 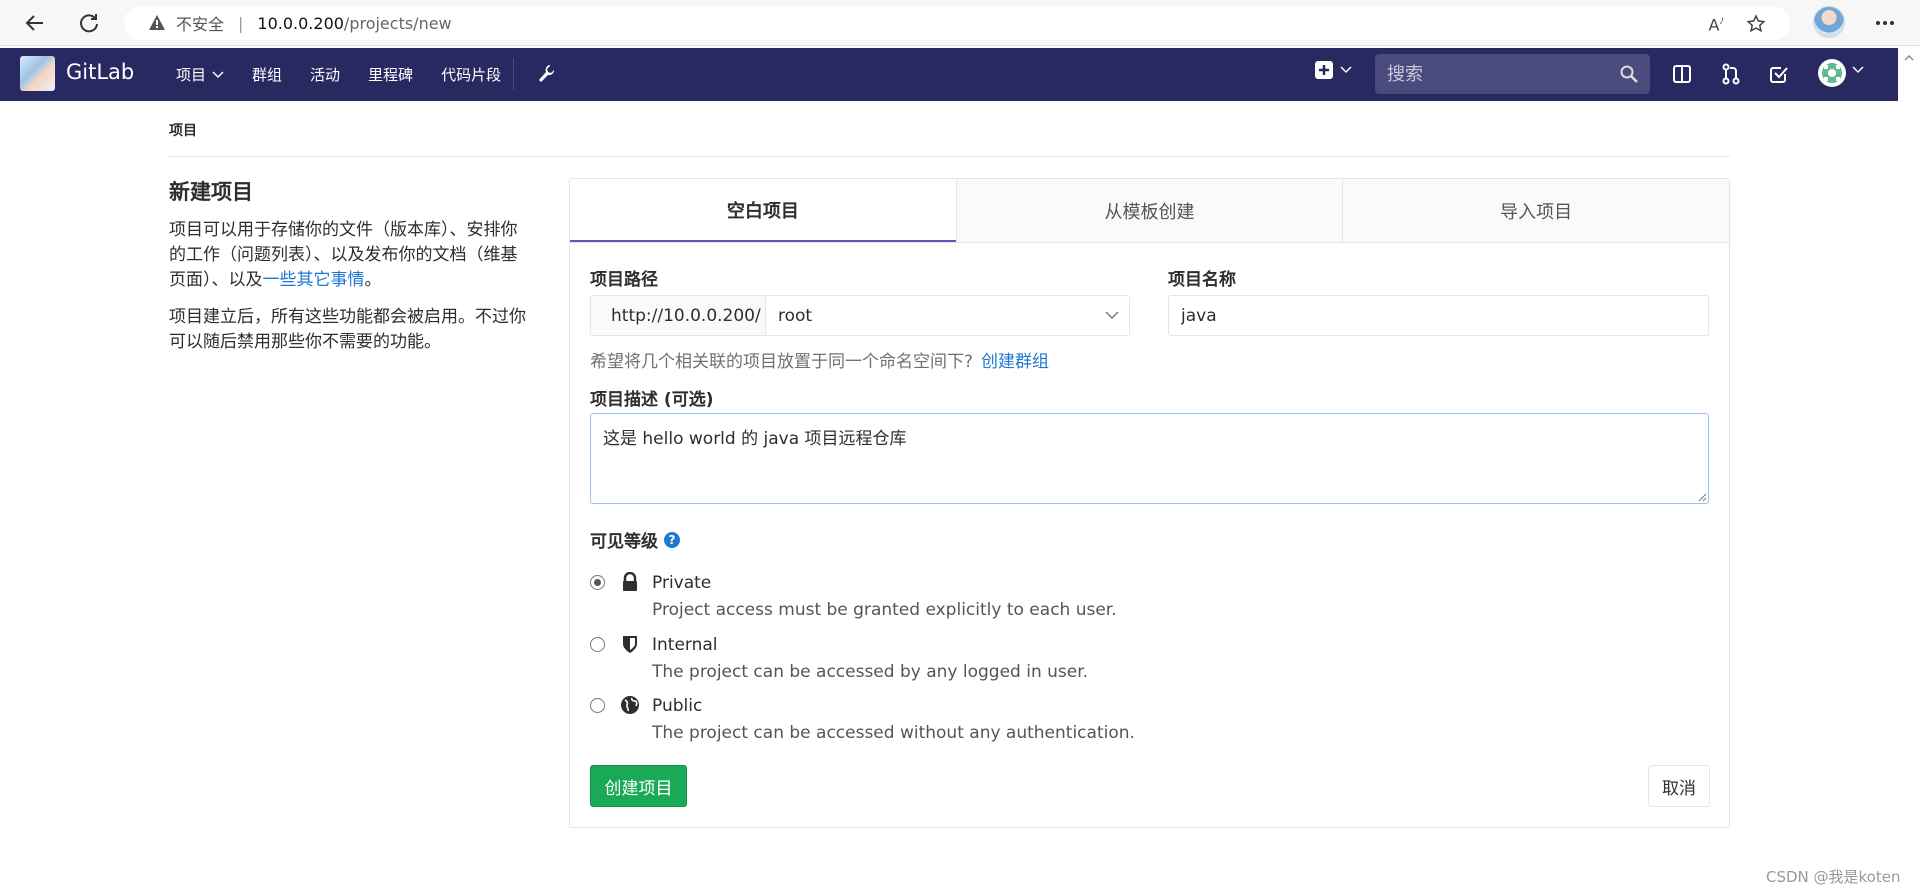 What do you see at coordinates (630, 705) in the screenshot?
I see `globe-icon` at bounding box center [630, 705].